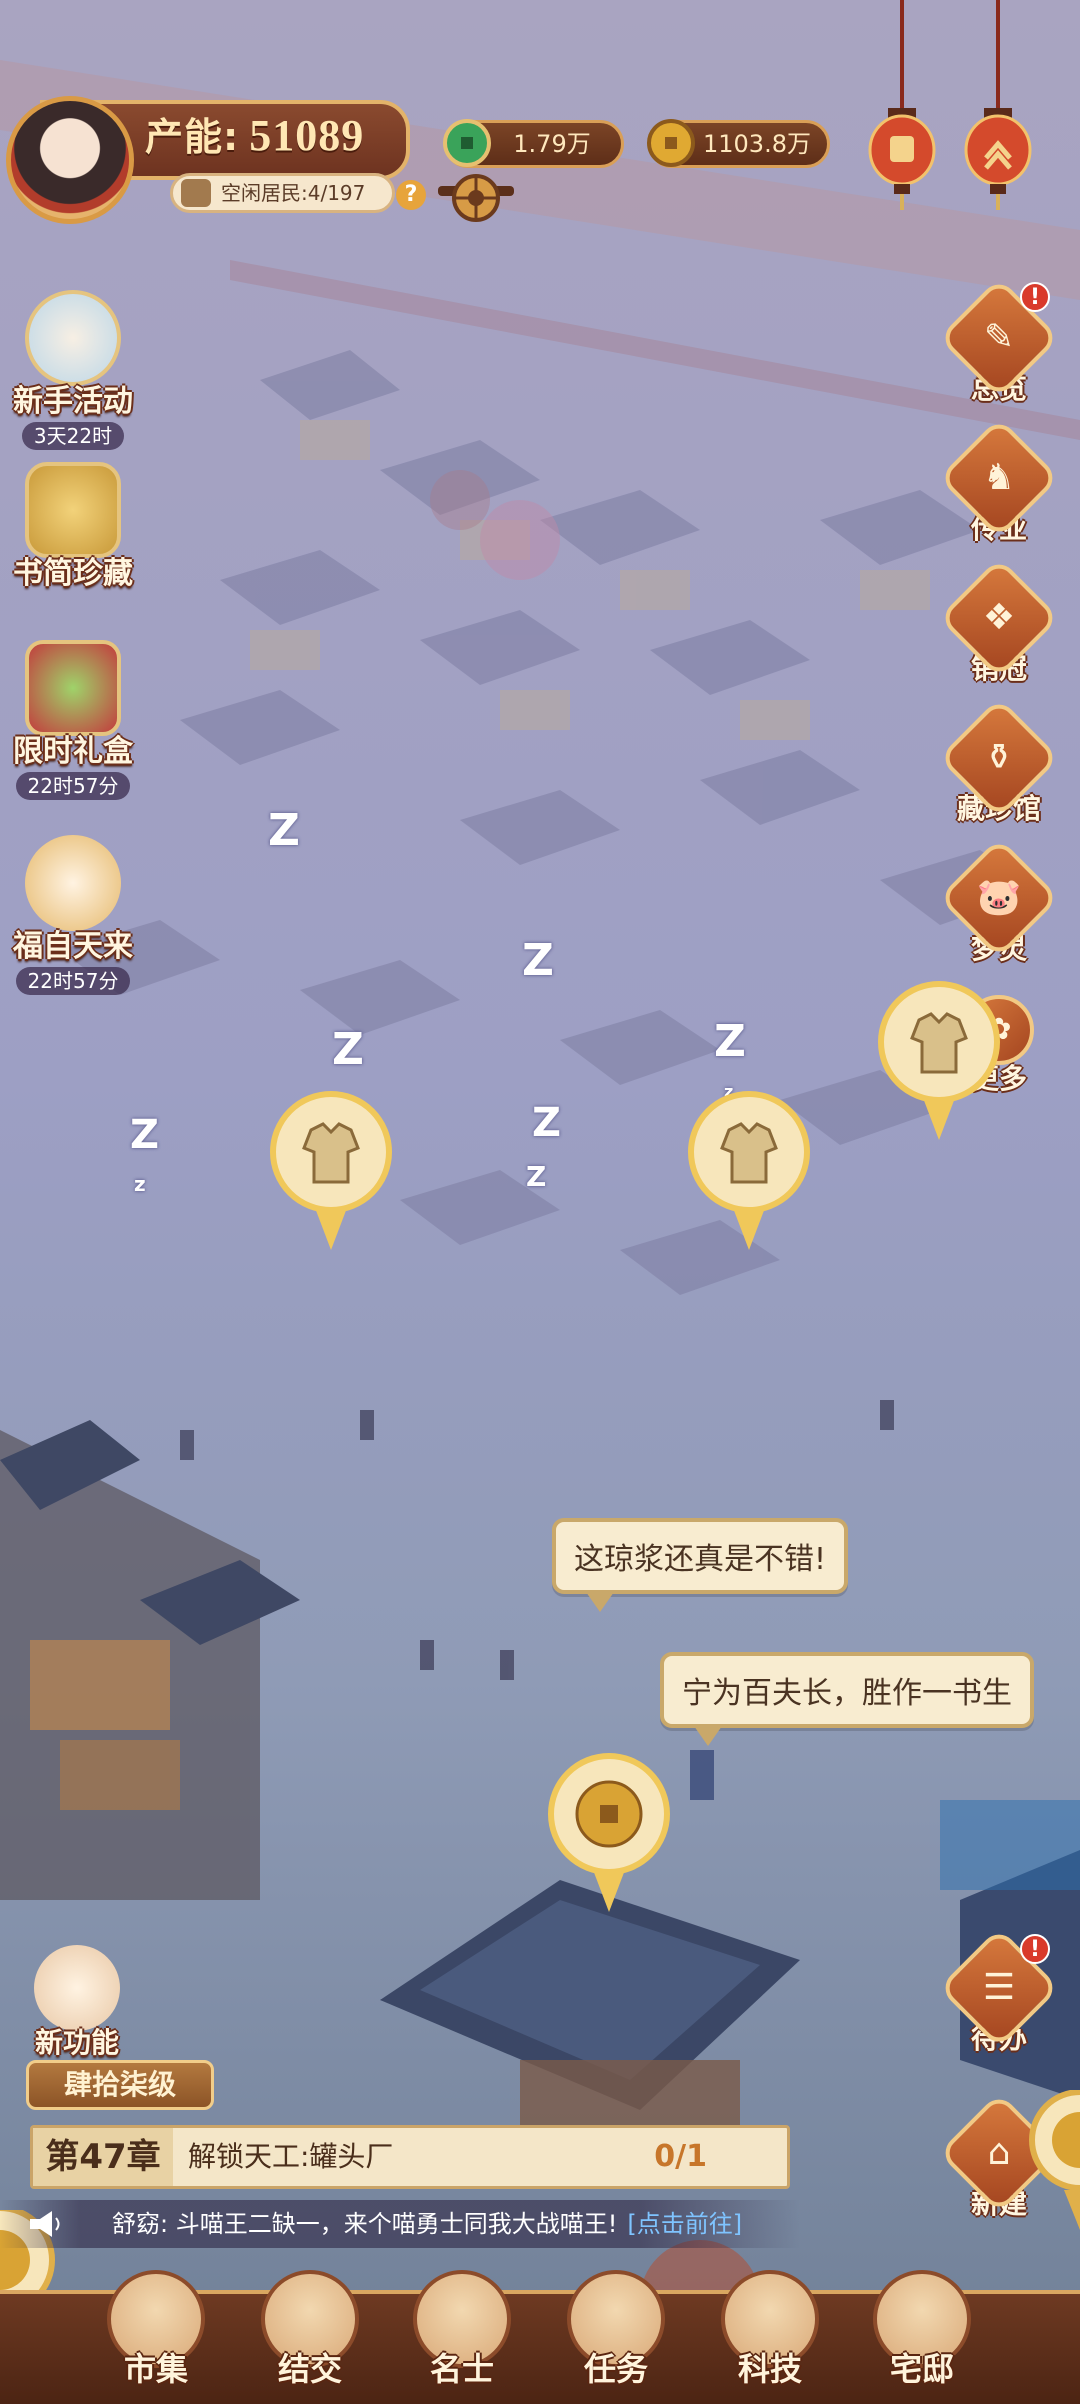 This screenshot has height=2404, width=1080. Describe the element at coordinates (922, 2335) in the screenshot. I see `nav-mansion: 宅邸` at that location.